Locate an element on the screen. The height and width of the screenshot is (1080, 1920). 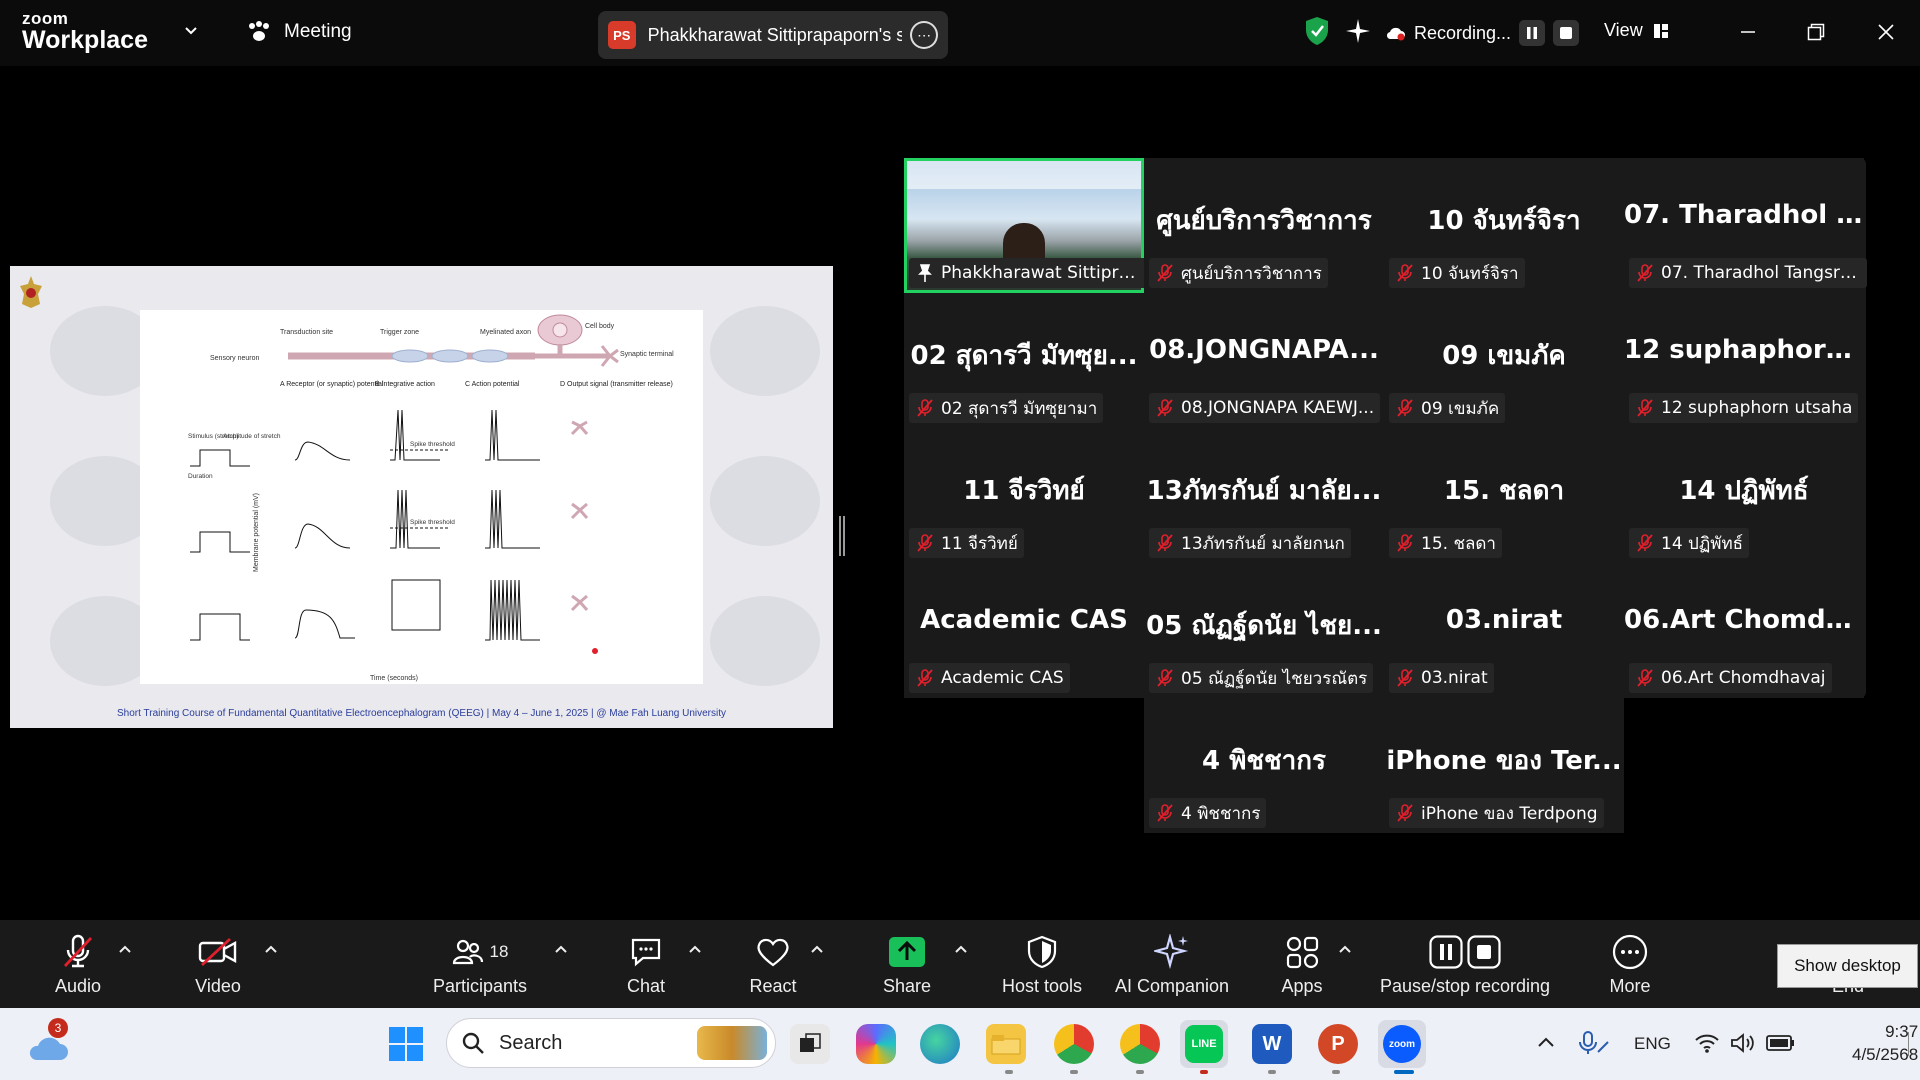
participant-tile: 06.Art Chomdh... 06.Art Chomdhavaj is located at coordinates (1744, 630).